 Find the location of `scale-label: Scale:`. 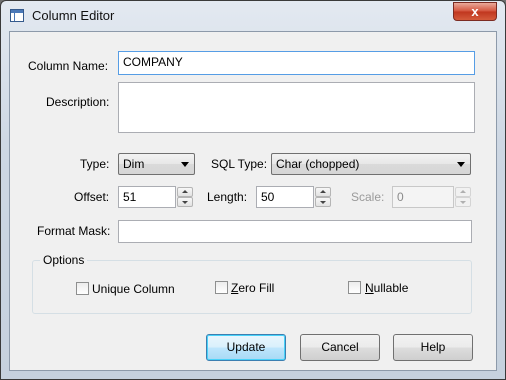

scale-label: Scale: is located at coordinates (368, 197).